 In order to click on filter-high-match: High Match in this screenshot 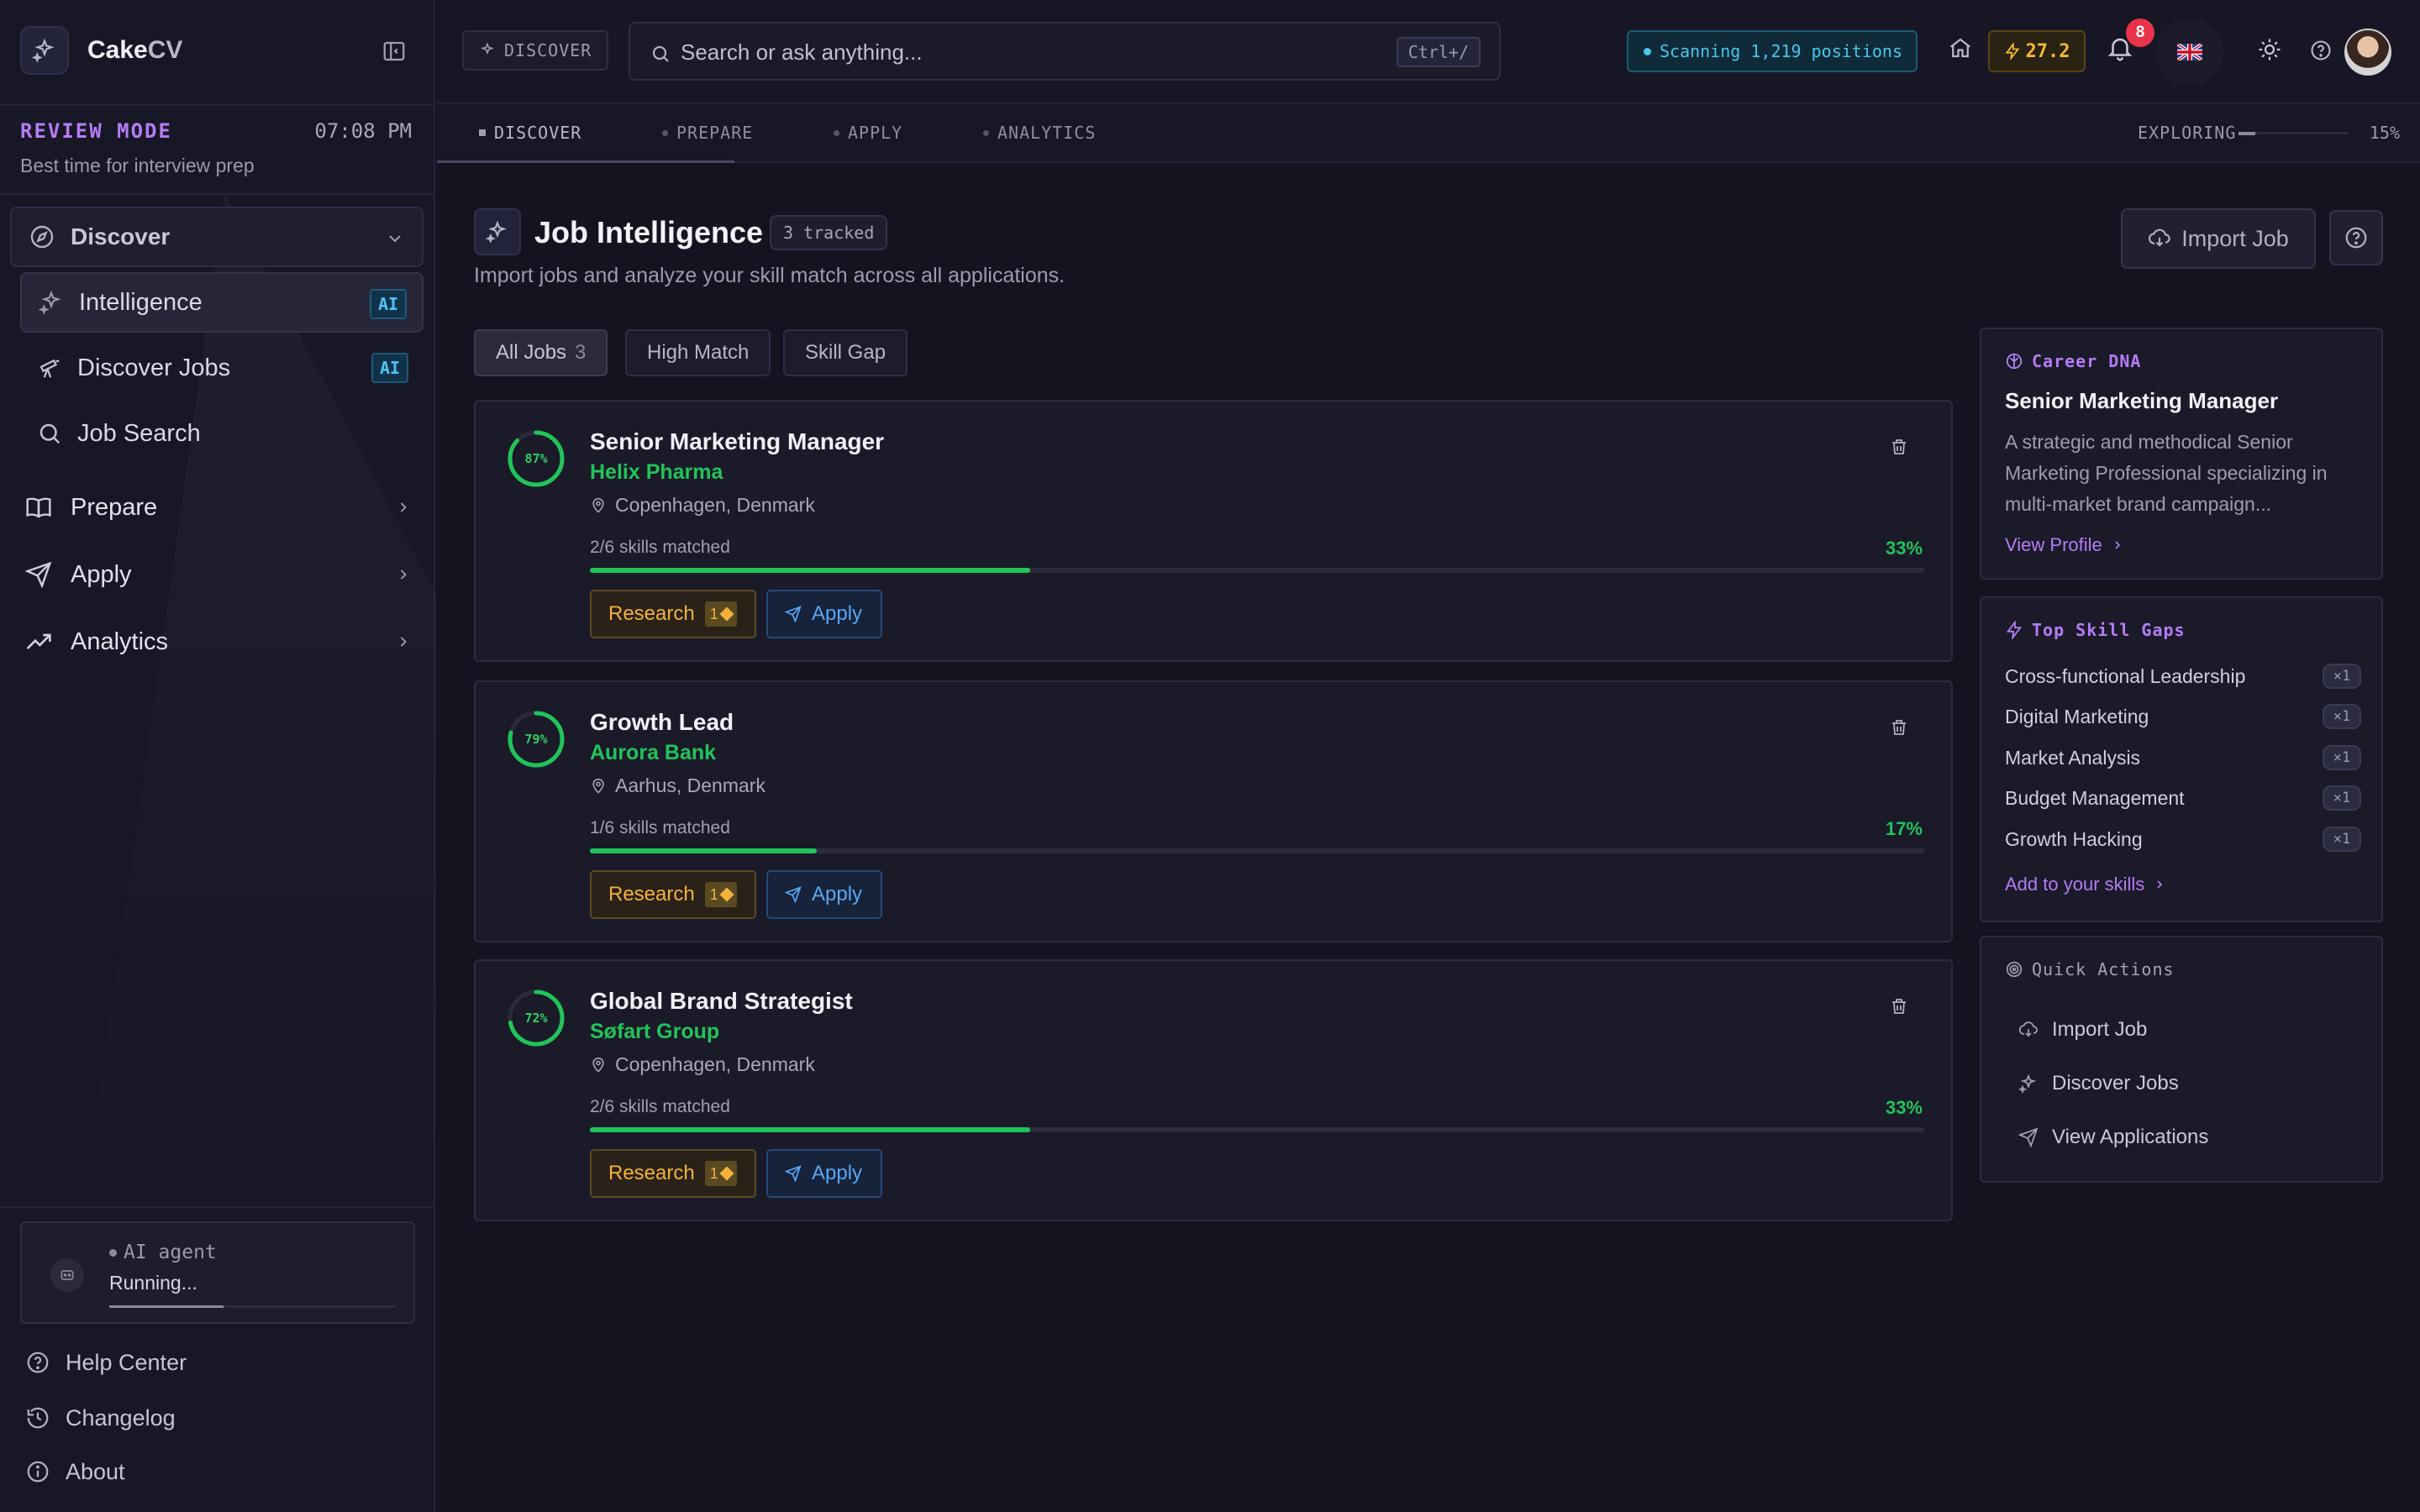, I will do `click(698, 352)`.